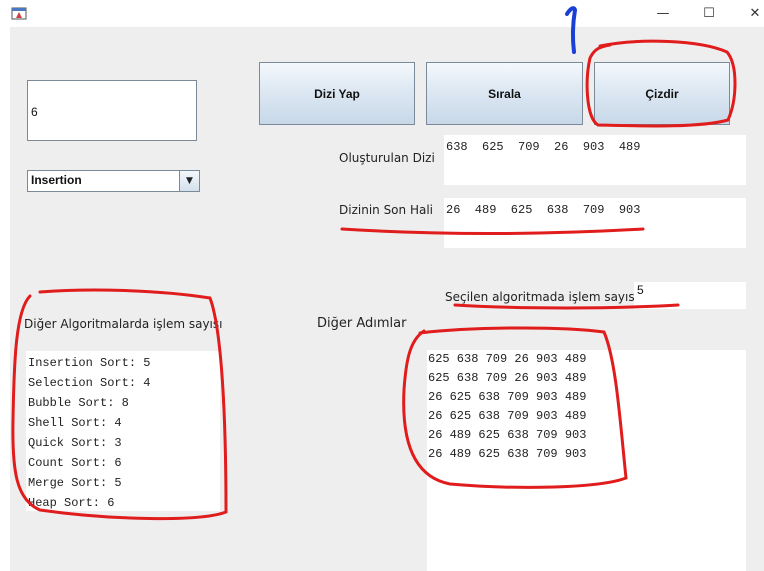 This screenshot has width=764, height=571. Describe the element at coordinates (755, 13) in the screenshot. I see `close-icon: ✕` at that location.